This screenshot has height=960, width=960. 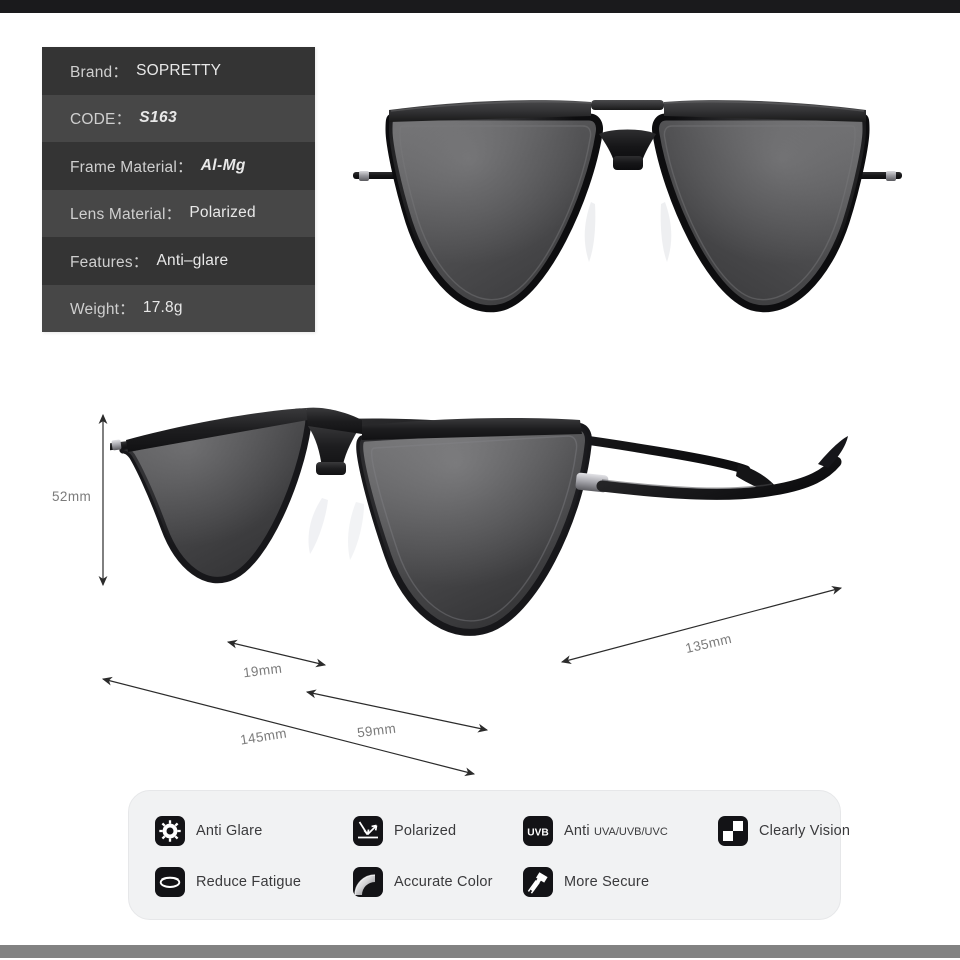 I want to click on uvb-badge-icon: UVB, so click(x=538, y=830).